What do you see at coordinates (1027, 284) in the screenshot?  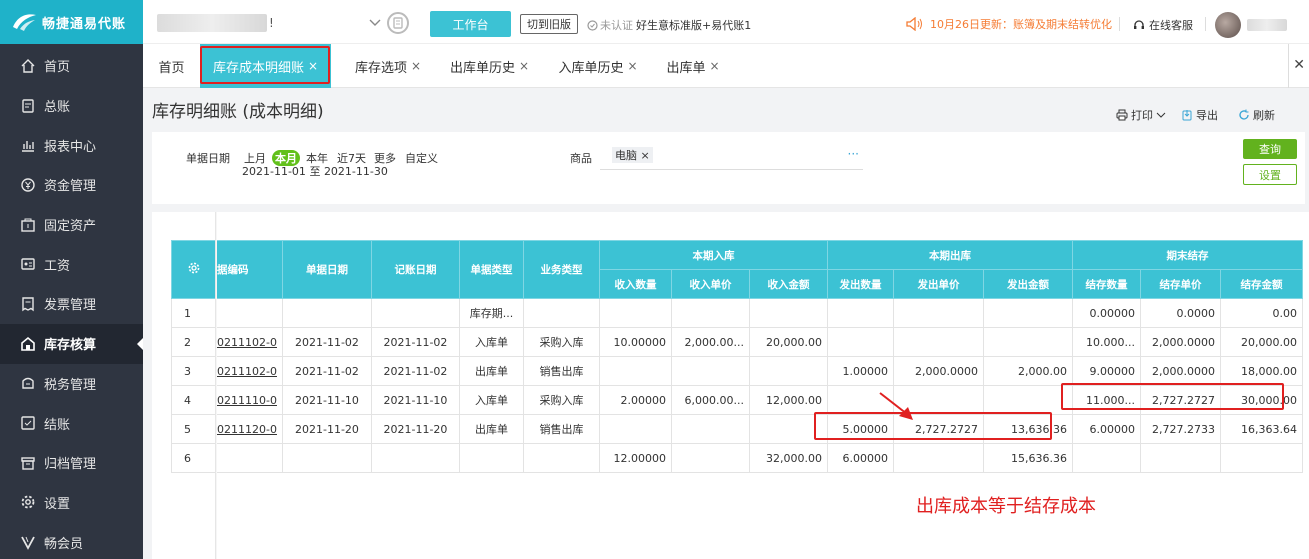 I see `header-out-amount: 发出金额` at bounding box center [1027, 284].